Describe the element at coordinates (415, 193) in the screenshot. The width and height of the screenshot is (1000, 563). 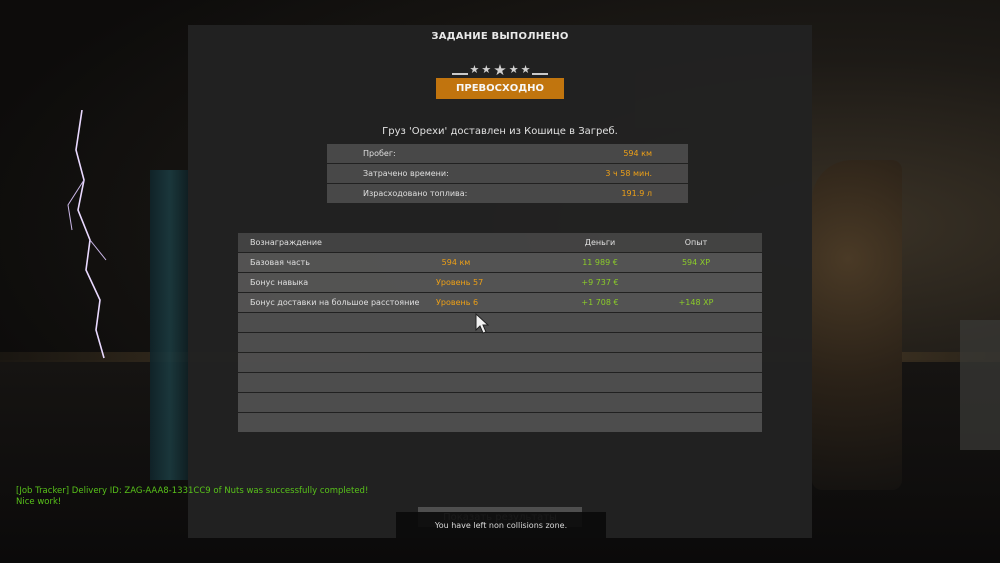
I see `stat-label: Израсходовано топлива:` at that location.